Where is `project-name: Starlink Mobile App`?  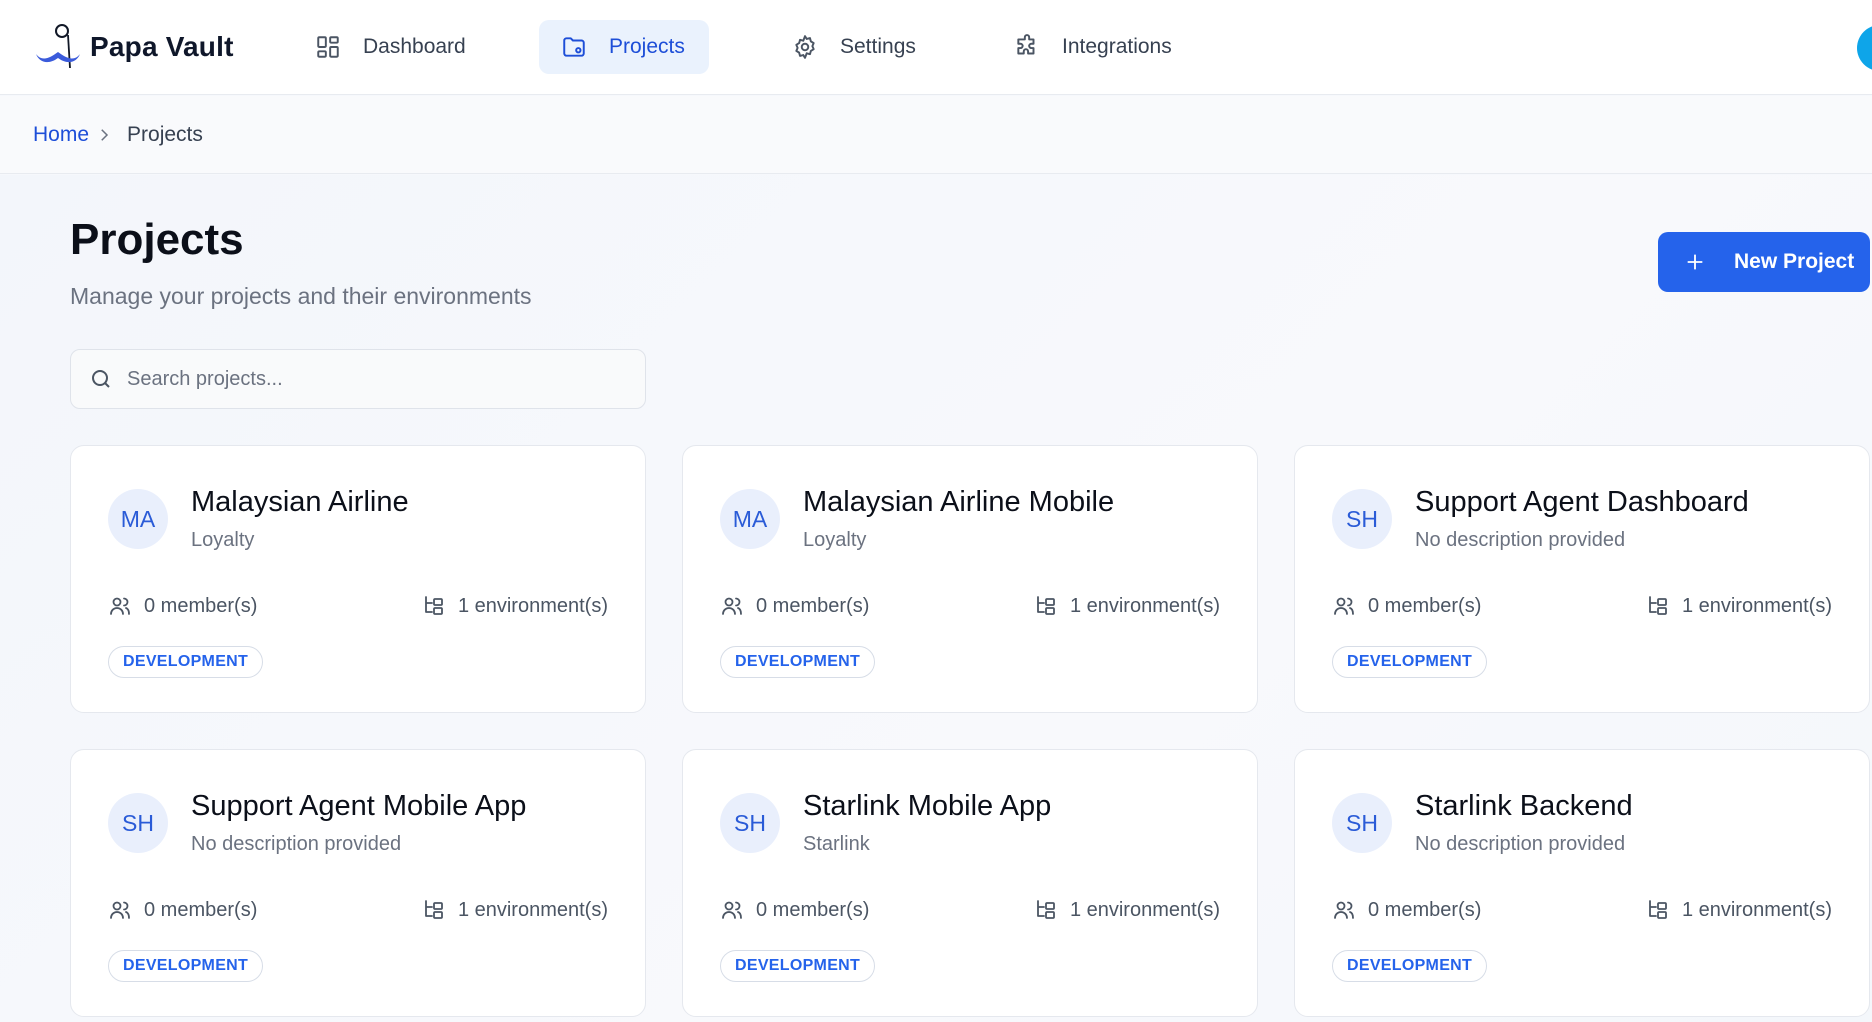
project-name: Starlink Mobile App is located at coordinates (927, 806).